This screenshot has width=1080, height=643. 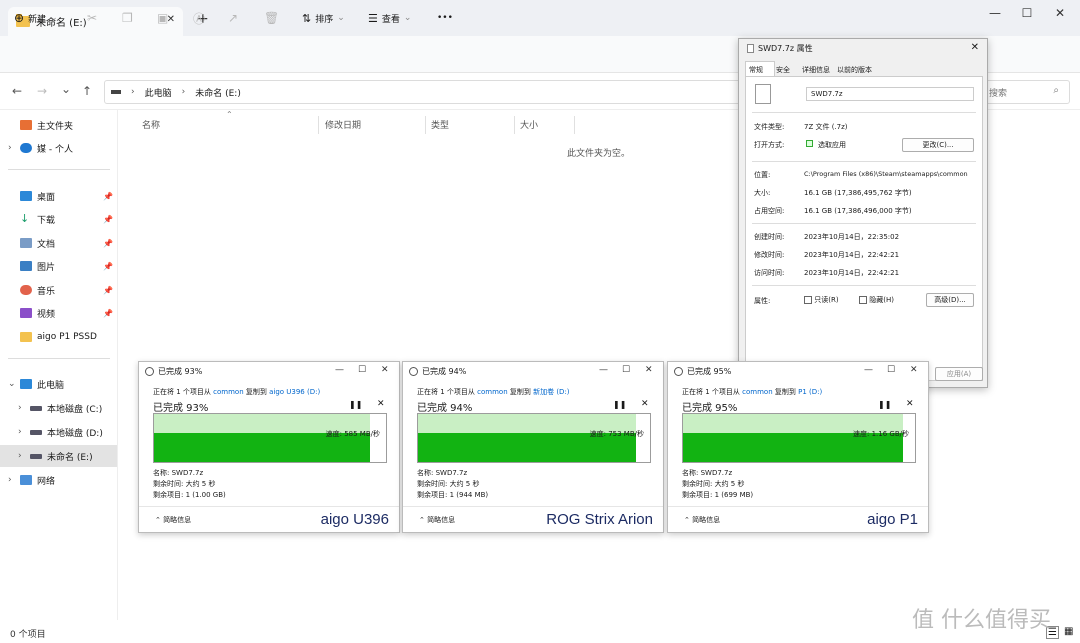 I want to click on forward-button: →, so click(x=42, y=91).